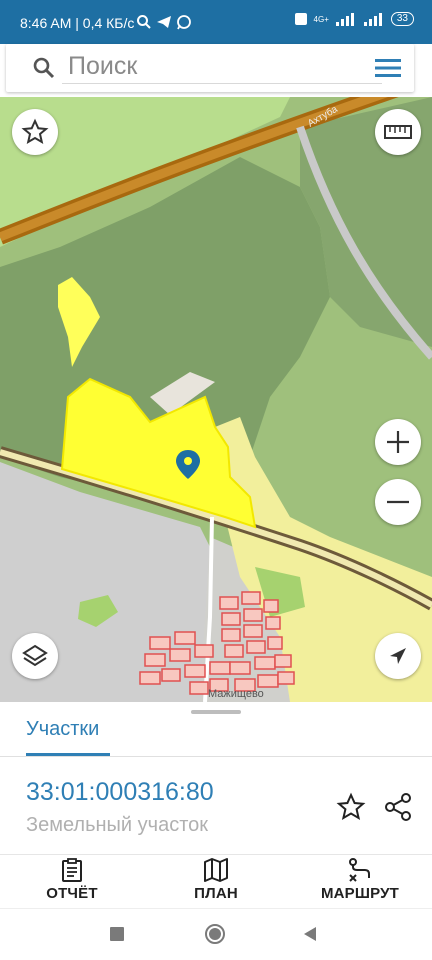  I want to click on signal-icon, so click(344, 19).